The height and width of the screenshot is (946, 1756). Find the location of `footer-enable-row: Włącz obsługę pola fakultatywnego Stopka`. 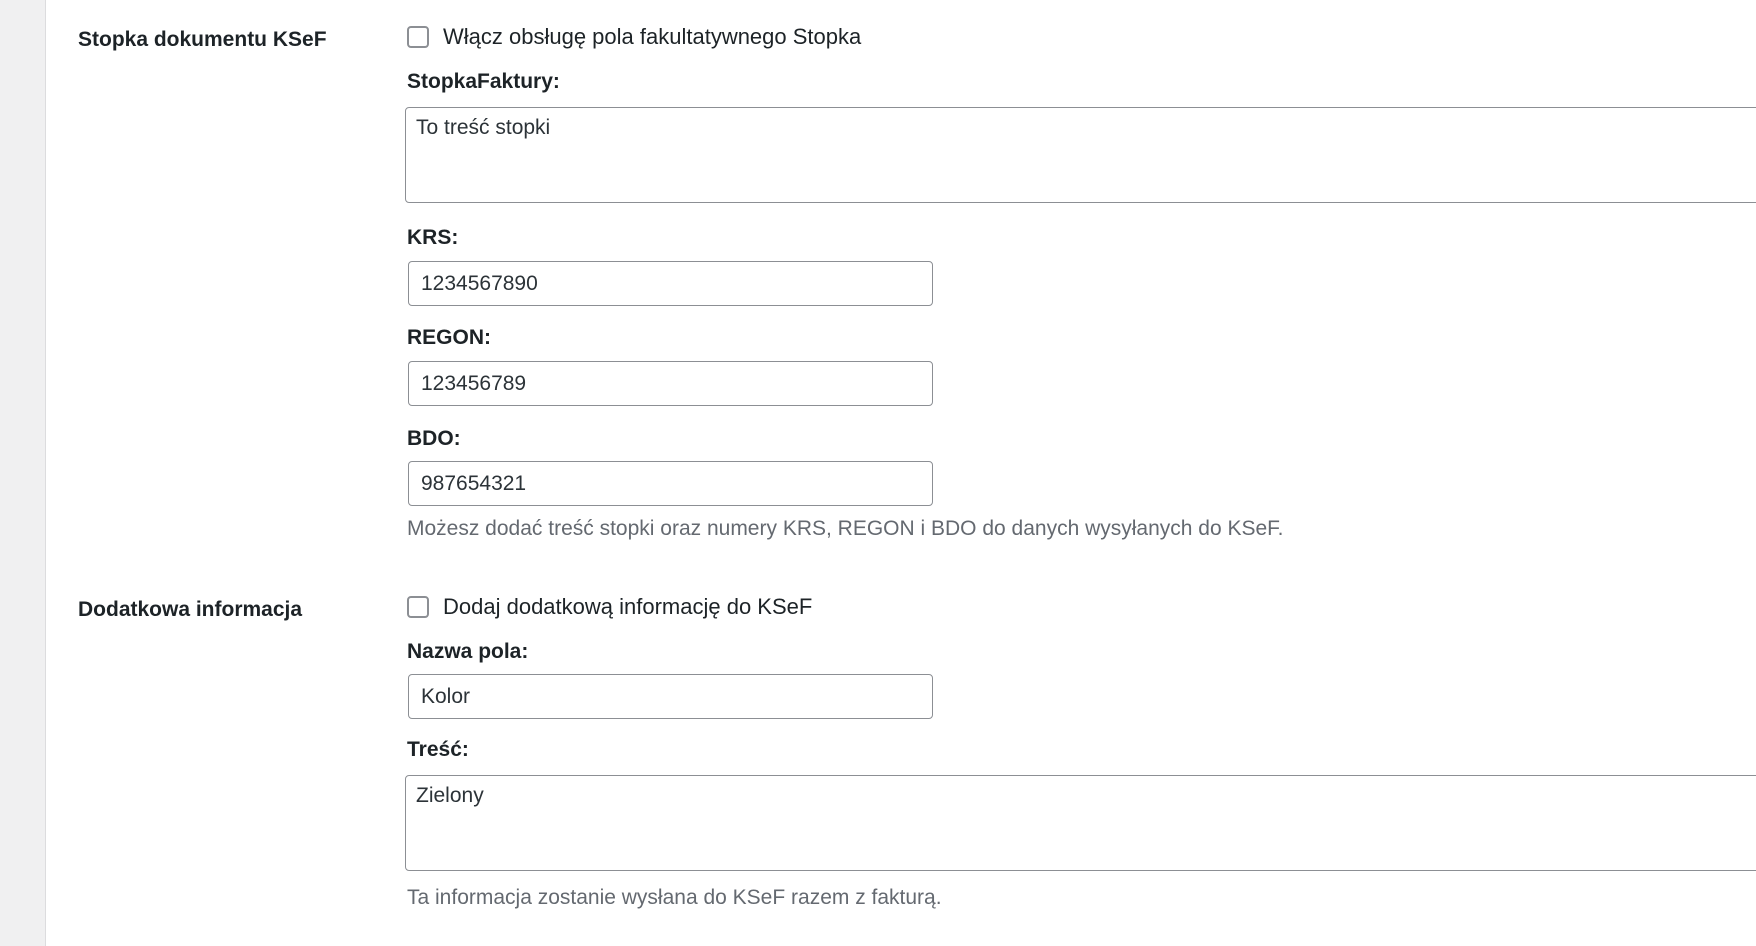

footer-enable-row: Włącz obsługę pola fakultatywnego Stopka is located at coordinates (634, 37).